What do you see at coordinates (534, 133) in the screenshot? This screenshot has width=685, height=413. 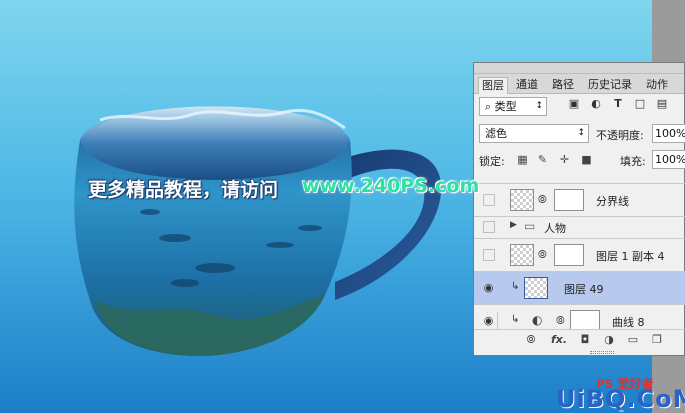 I see `blend-mode-select: 滤色 ↕` at bounding box center [534, 133].